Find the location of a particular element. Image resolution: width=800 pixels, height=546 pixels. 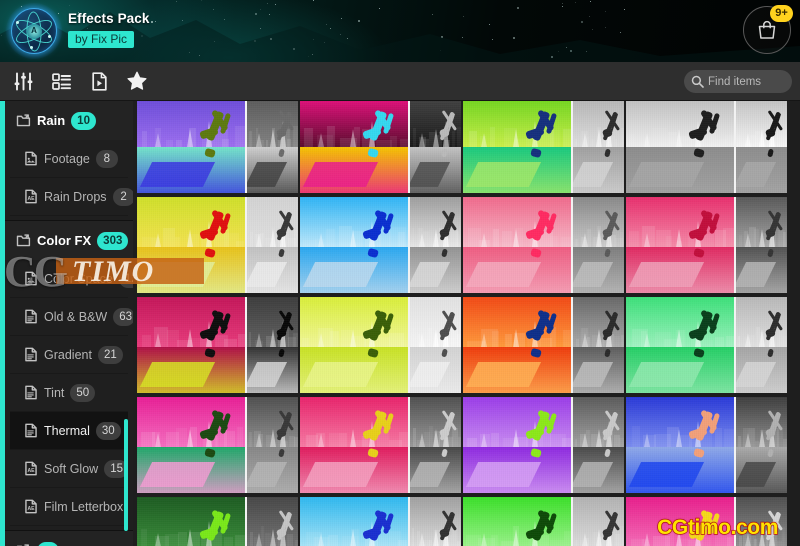

sidebar-item-count: 2 is located at coordinates (122, 196).